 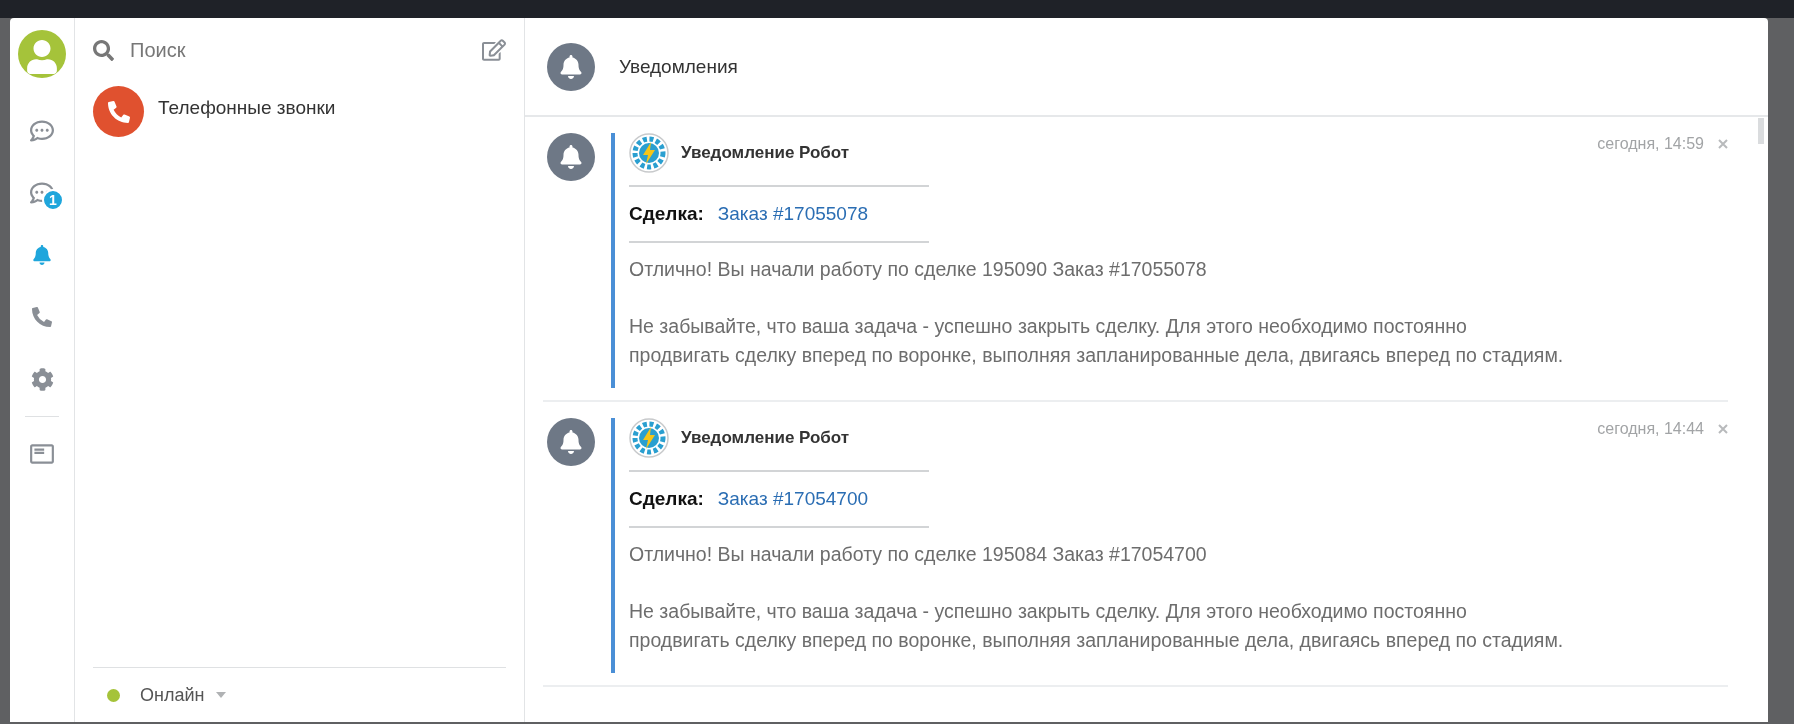 I want to click on chat-icon, so click(x=42, y=131).